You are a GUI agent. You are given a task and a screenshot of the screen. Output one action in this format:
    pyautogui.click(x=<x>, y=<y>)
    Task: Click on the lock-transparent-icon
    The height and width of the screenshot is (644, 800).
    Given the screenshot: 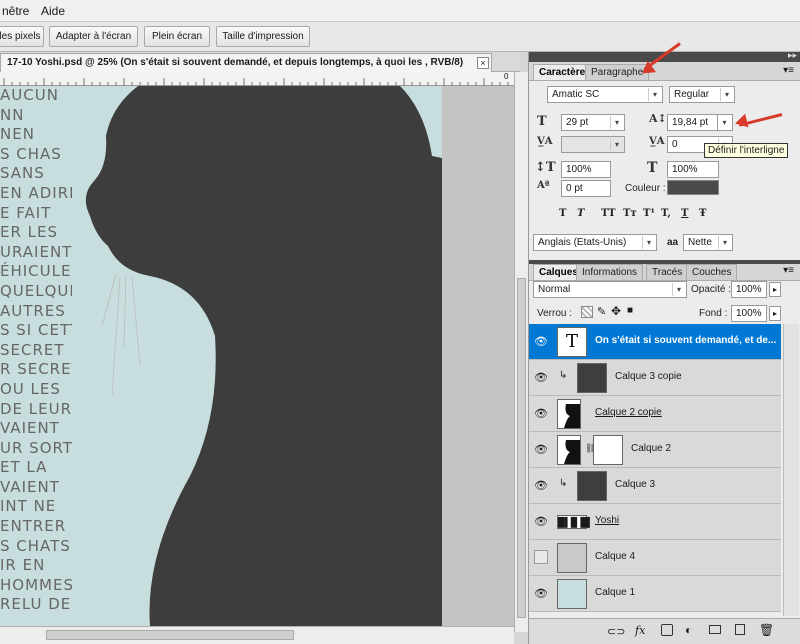 What is the action you would take?
    pyautogui.click(x=587, y=312)
    